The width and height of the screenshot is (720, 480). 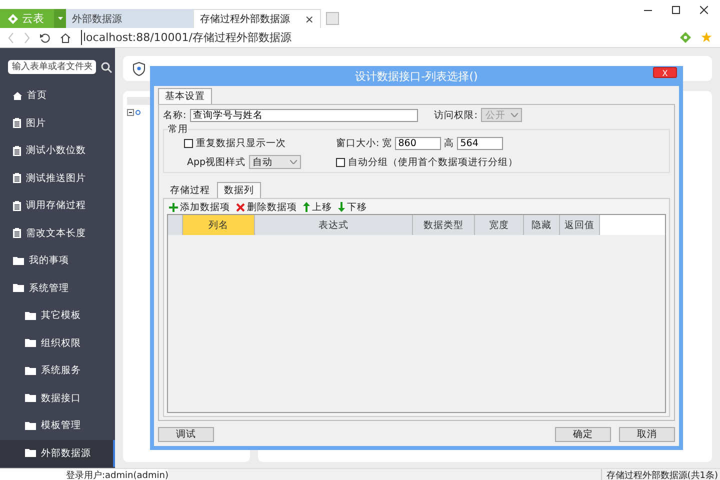 I want to click on field-label: 高, so click(x=449, y=143).